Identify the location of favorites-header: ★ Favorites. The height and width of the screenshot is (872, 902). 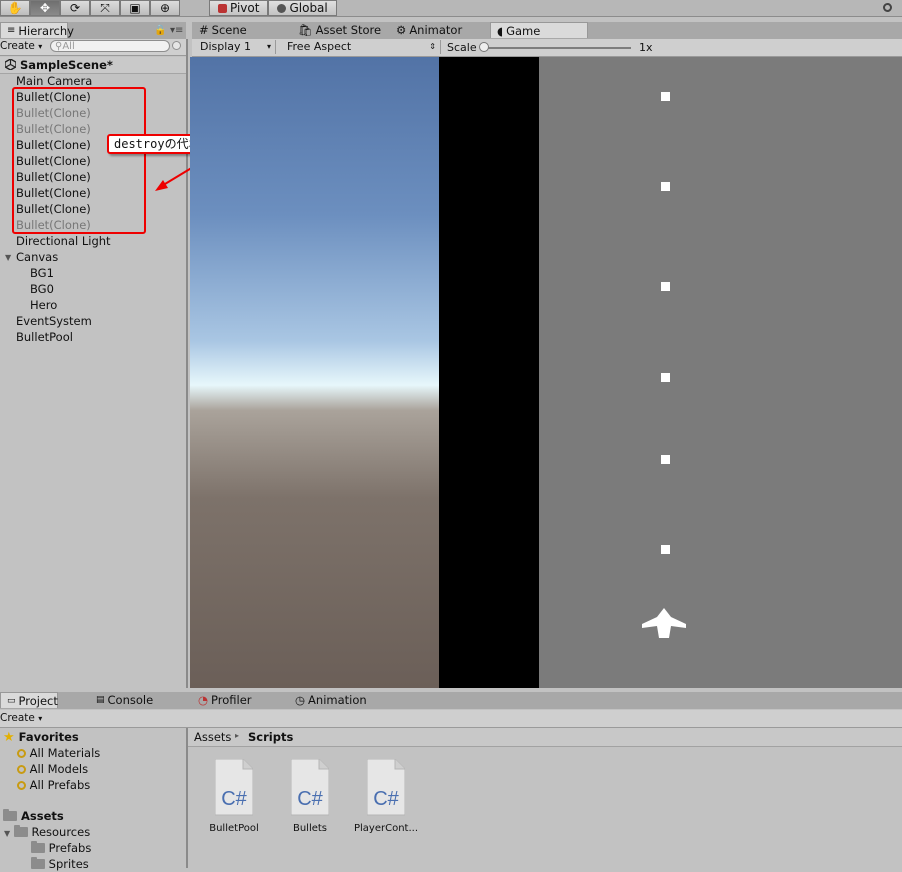
(41, 737).